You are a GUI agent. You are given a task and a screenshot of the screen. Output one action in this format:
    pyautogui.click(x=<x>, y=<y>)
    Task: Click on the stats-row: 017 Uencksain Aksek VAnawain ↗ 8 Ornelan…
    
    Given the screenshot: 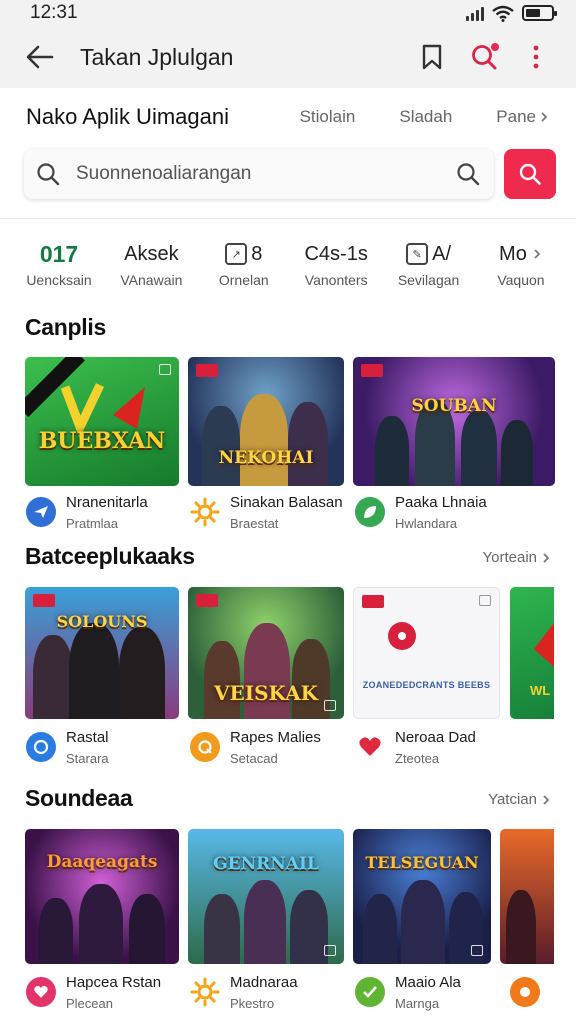 What is the action you would take?
    pyautogui.click(x=288, y=266)
    